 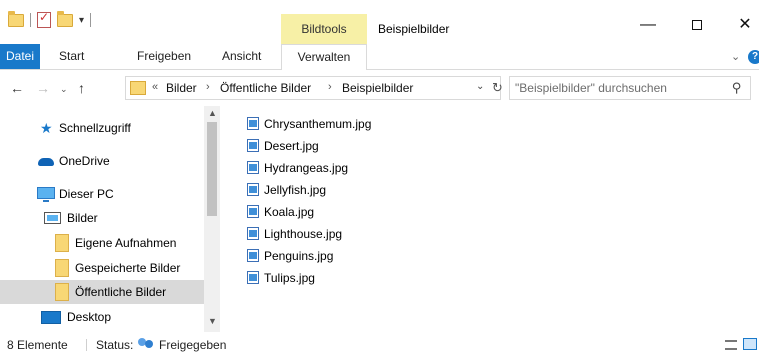 I want to click on minimize-button: —, so click(x=648, y=26).